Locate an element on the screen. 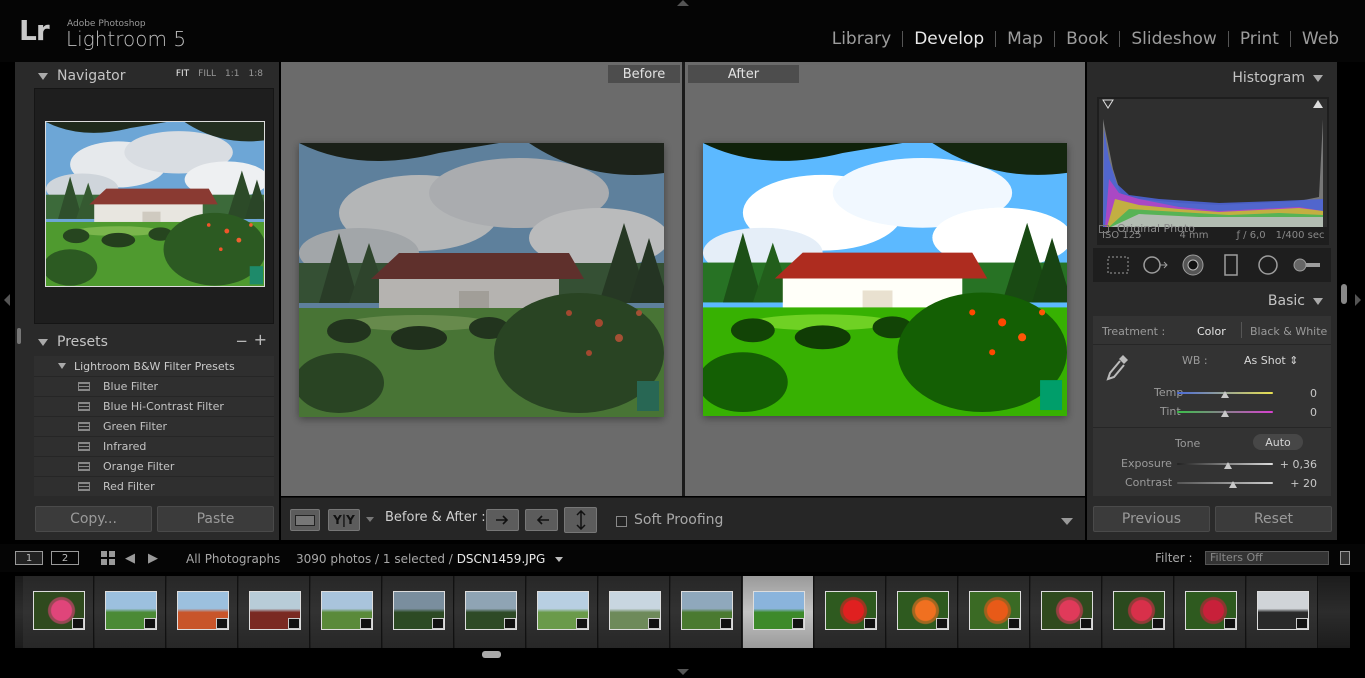 The height and width of the screenshot is (678, 1365). navigator-preview is located at coordinates (154, 206).